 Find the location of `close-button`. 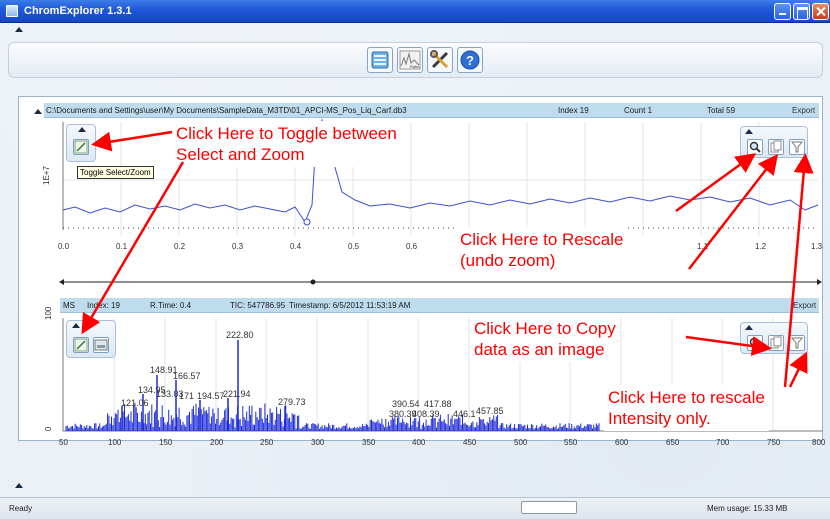

close-button is located at coordinates (820, 11).